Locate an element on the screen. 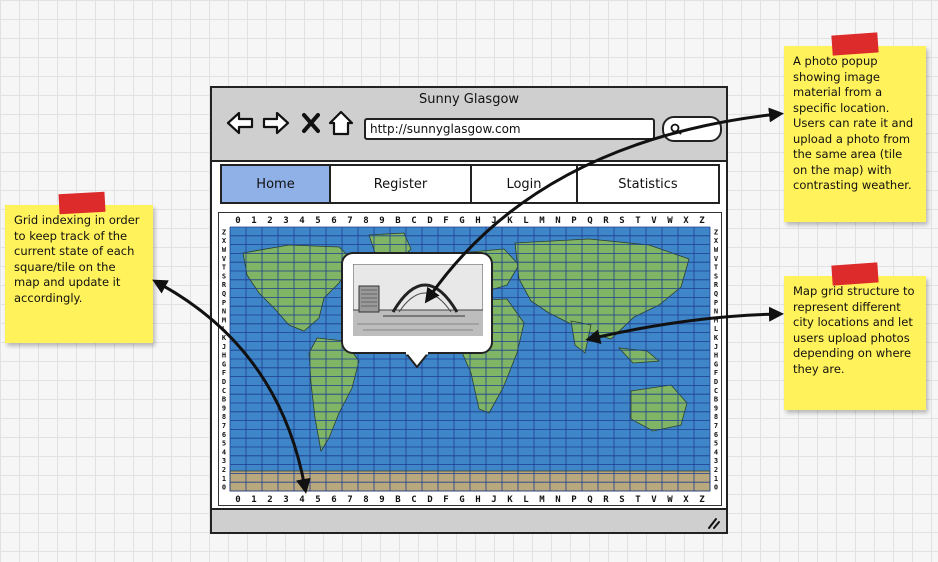 The image size is (938, 562). column-index-label: W is located at coordinates (670, 500).